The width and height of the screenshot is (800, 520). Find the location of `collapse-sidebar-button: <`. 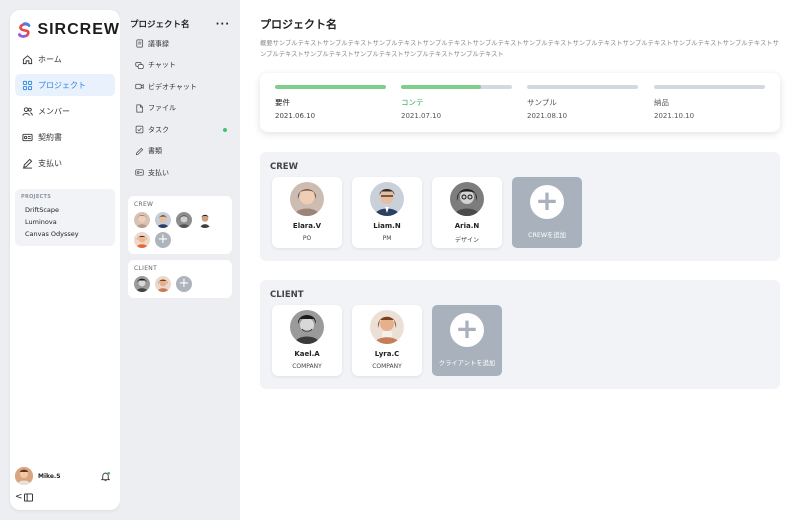

collapse-sidebar-button: < is located at coordinates (24, 497).